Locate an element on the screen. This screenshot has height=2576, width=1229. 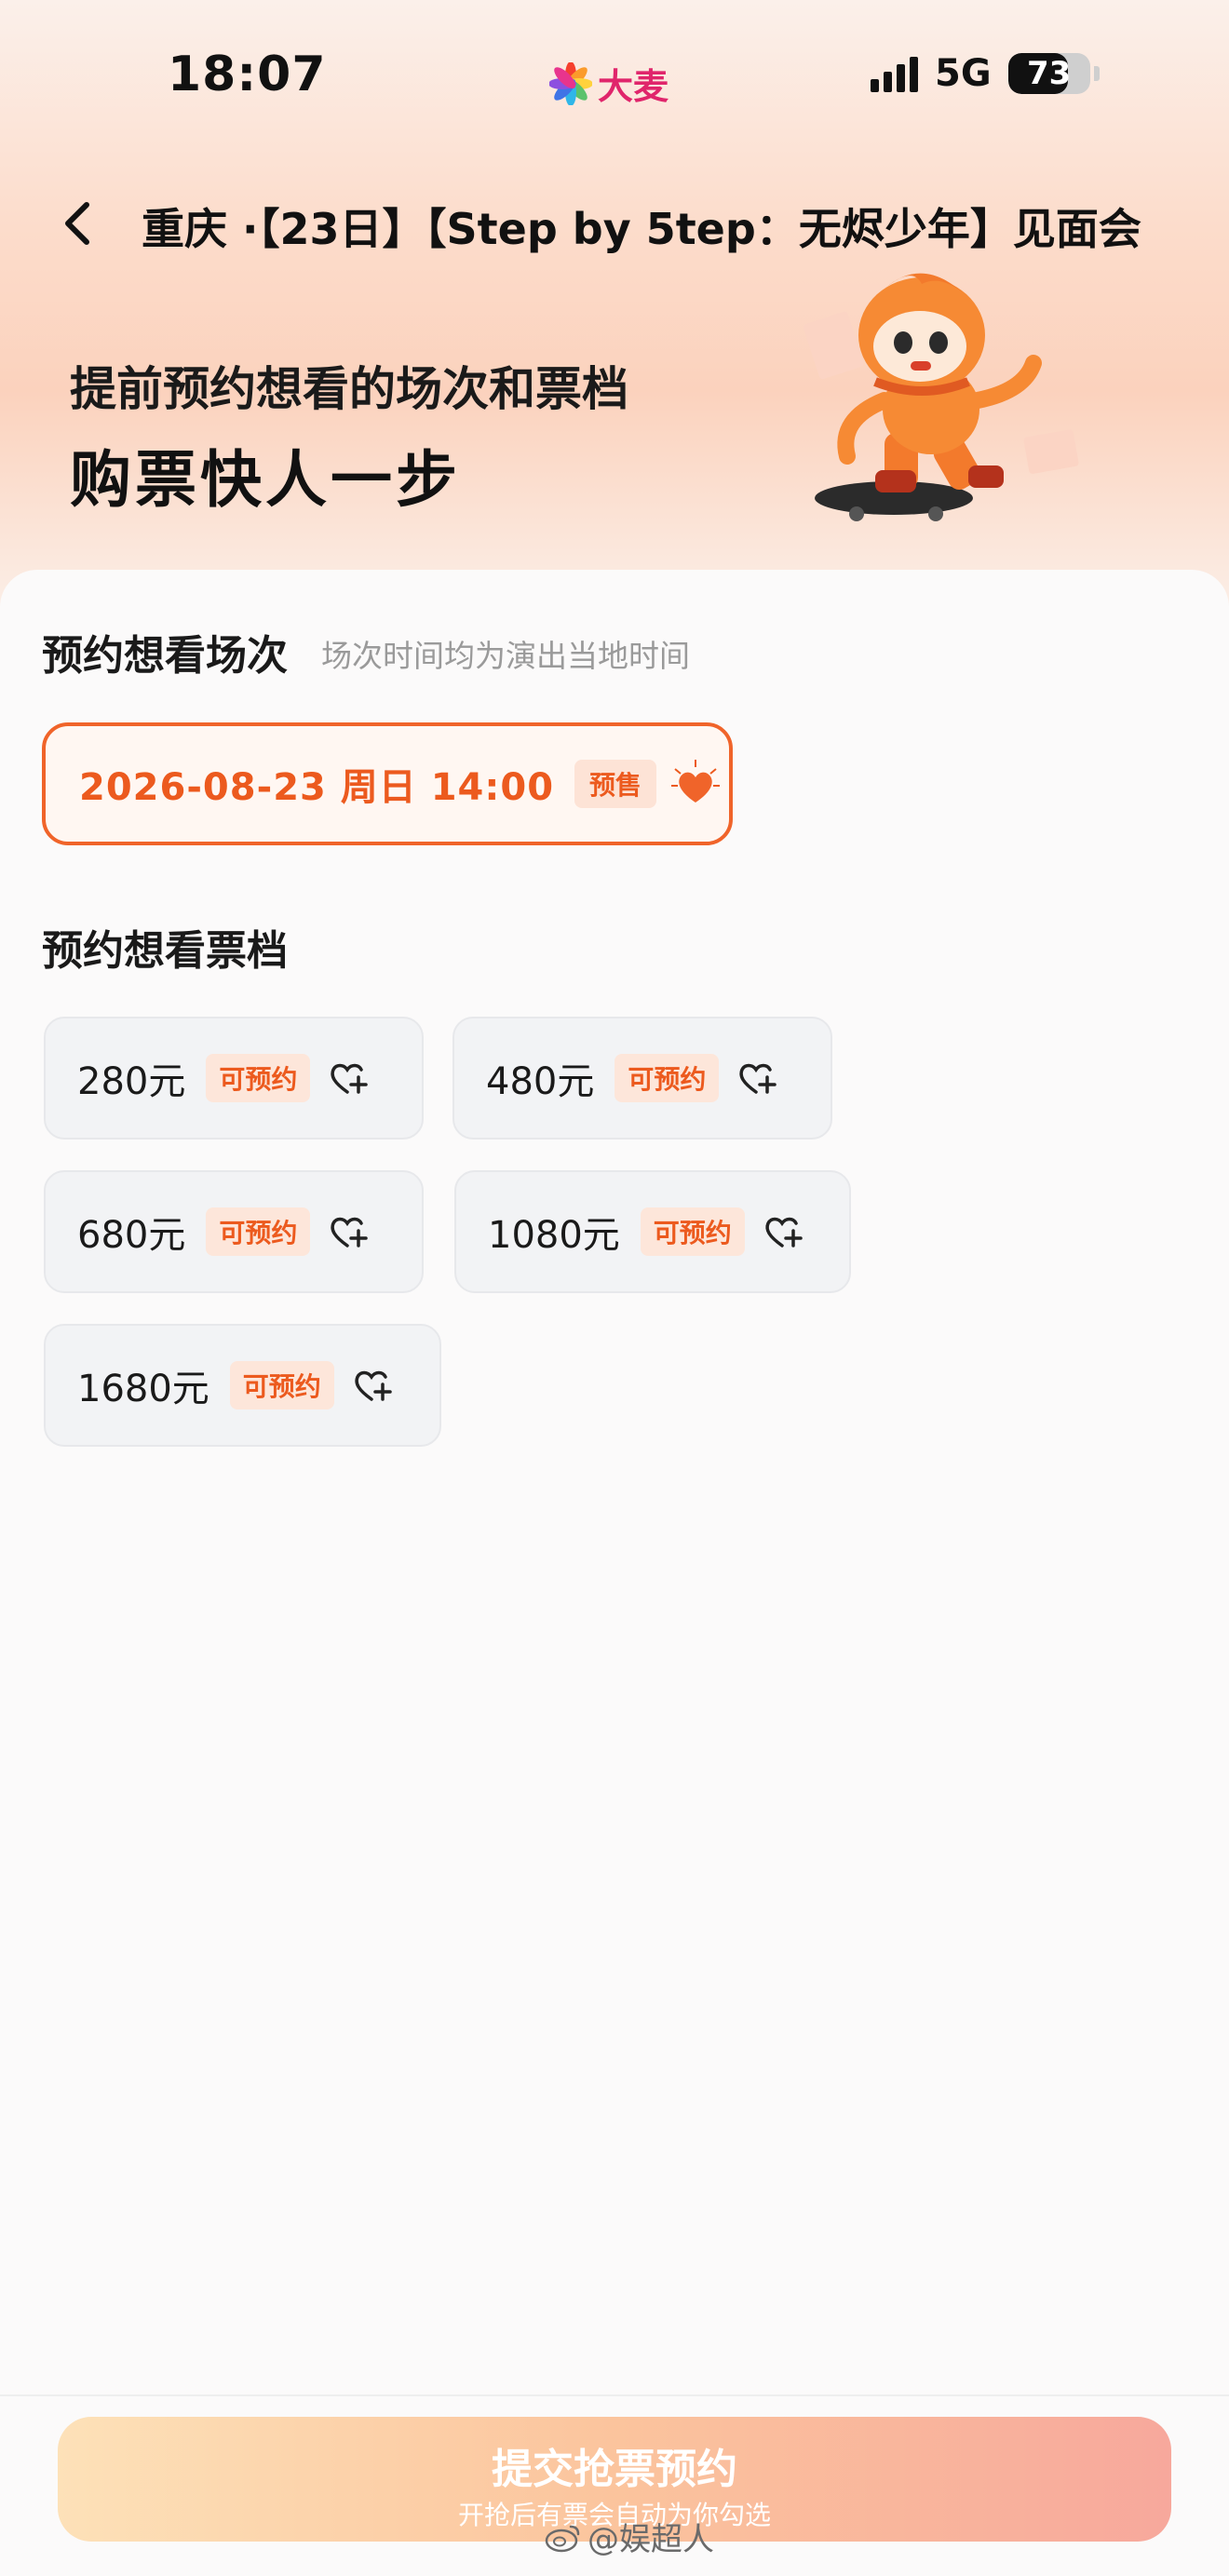
tier-price: 1080元 is located at coordinates (554, 1235).